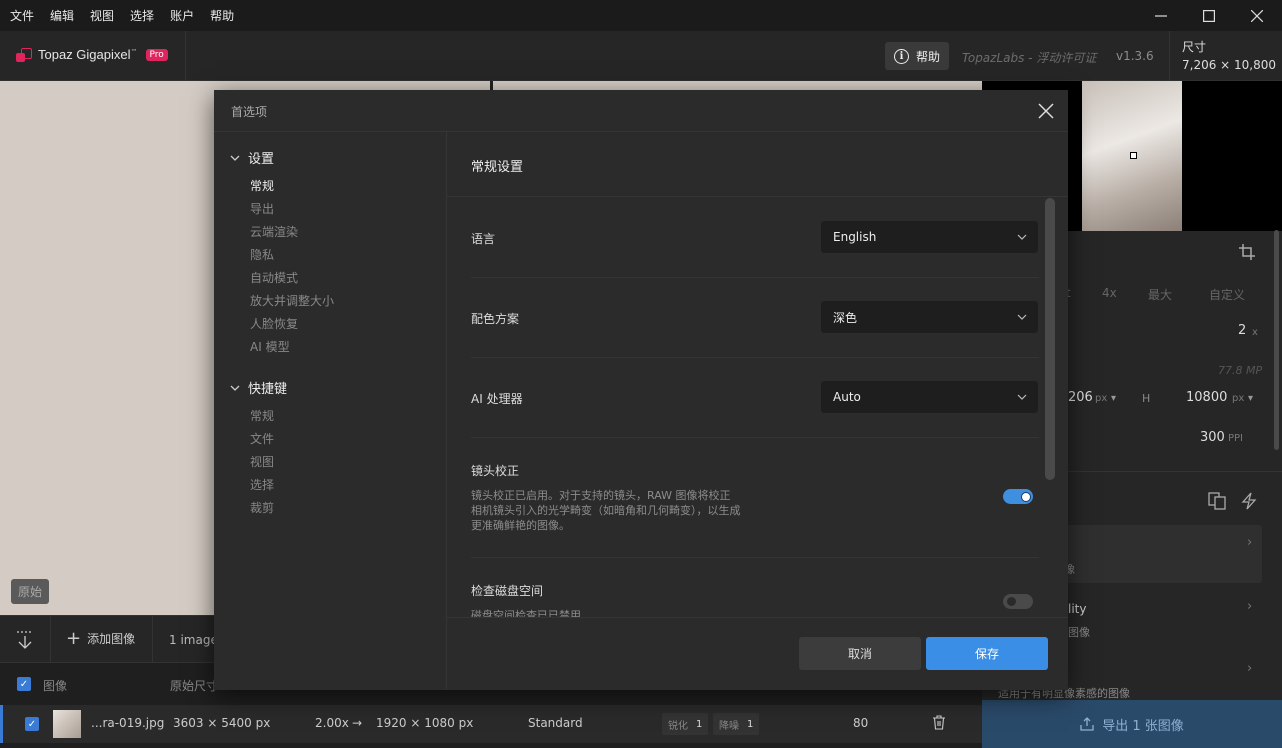 This screenshot has height=748, width=1282. Describe the element at coordinates (262, 438) in the screenshot. I see `nav-item-shortcut-file: 文件` at that location.